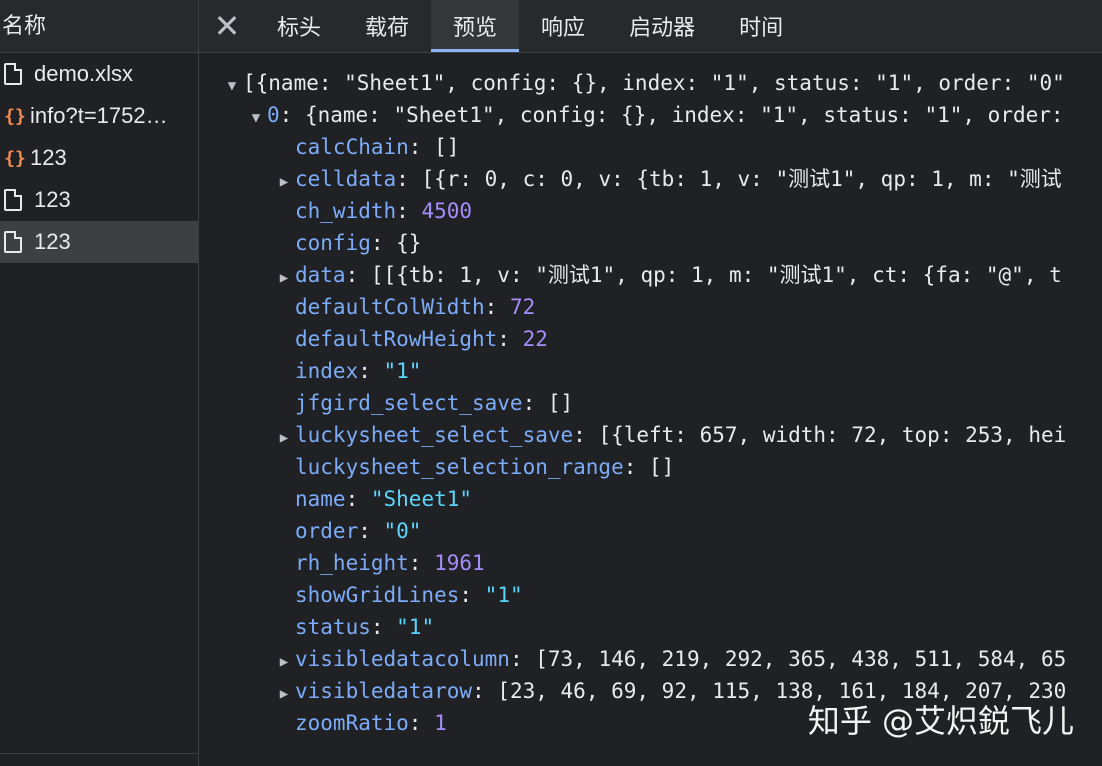 This screenshot has width=1102, height=766. What do you see at coordinates (327, 371) in the screenshot?
I see `property-key: index` at bounding box center [327, 371].